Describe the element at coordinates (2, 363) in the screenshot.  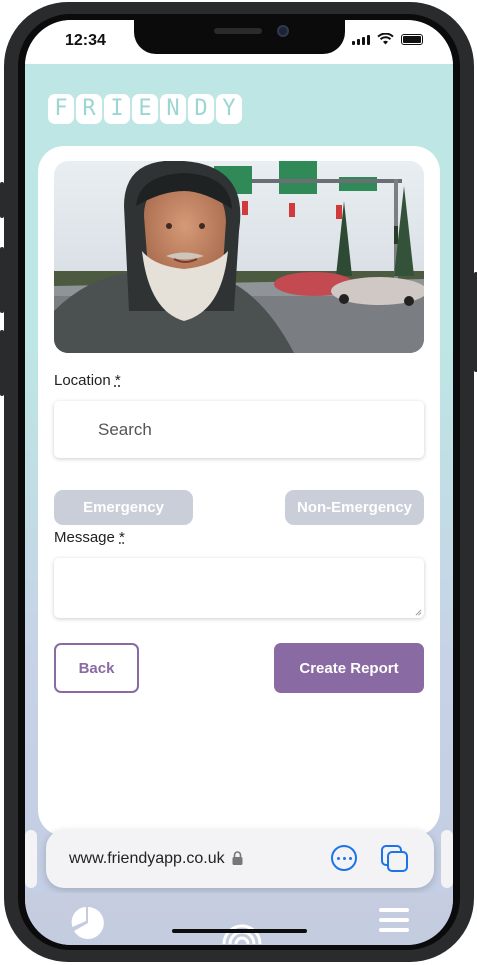
I see `volume-down-button` at that location.